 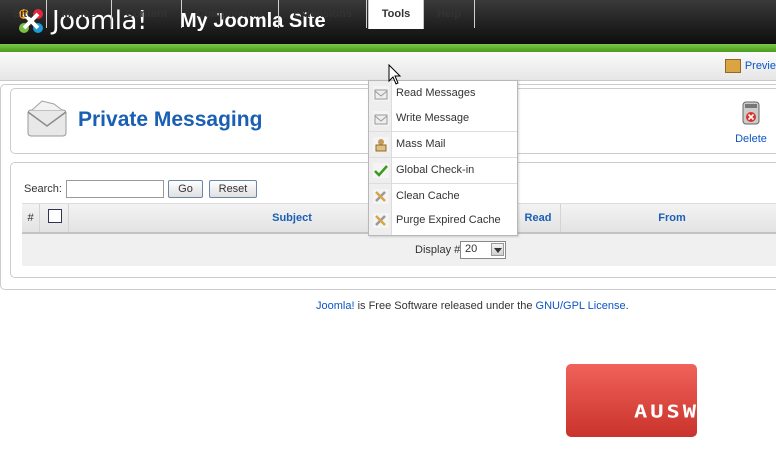 What do you see at coordinates (732, 66) in the screenshot?
I see `preview-icon` at bounding box center [732, 66].